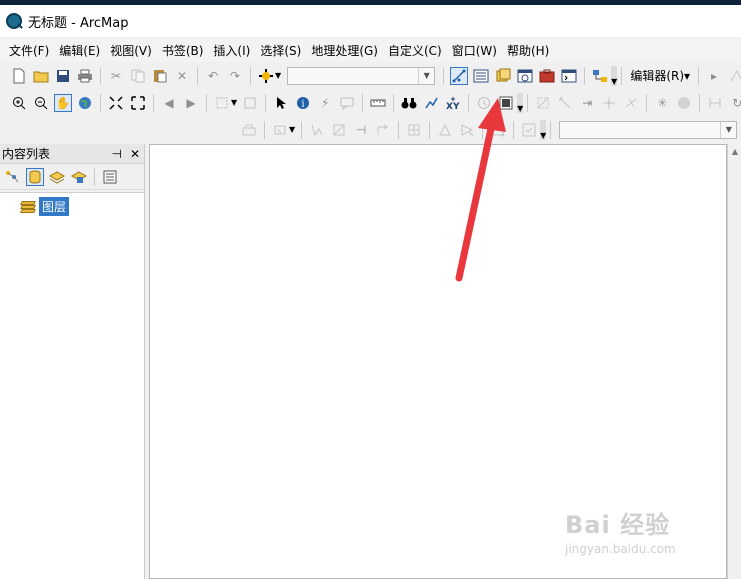 The width and height of the screenshot is (741, 579). I want to click on new-document-icon, so click(19, 76).